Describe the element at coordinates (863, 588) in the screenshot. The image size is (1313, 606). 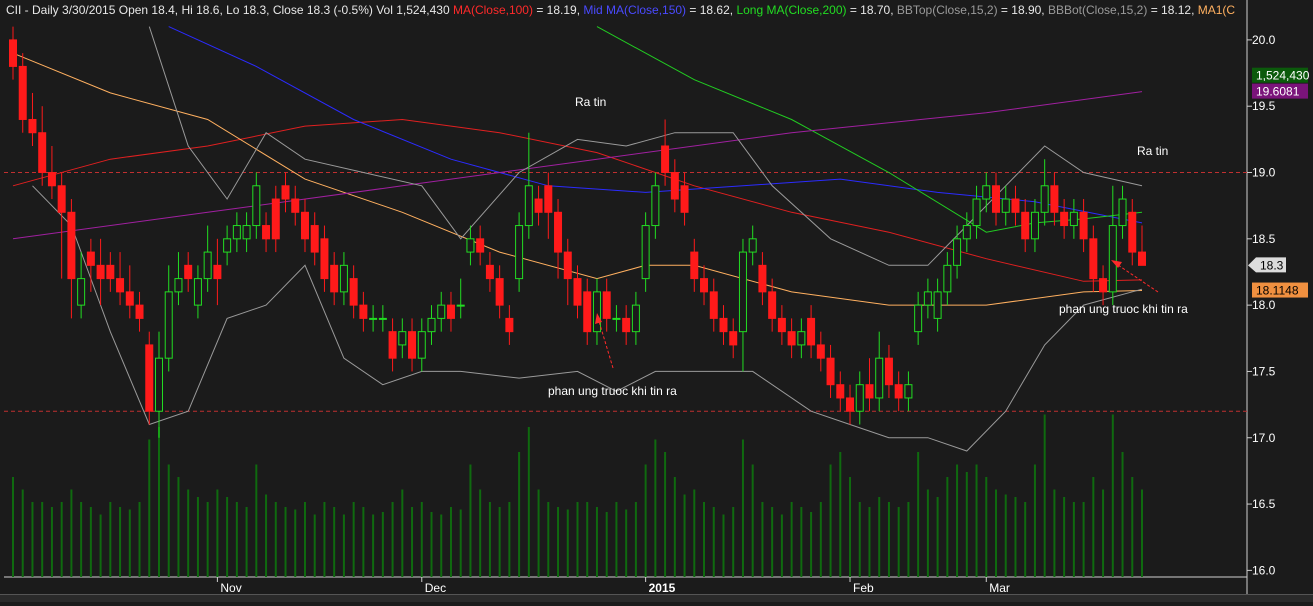
I see `x-tick-label: Feb` at that location.